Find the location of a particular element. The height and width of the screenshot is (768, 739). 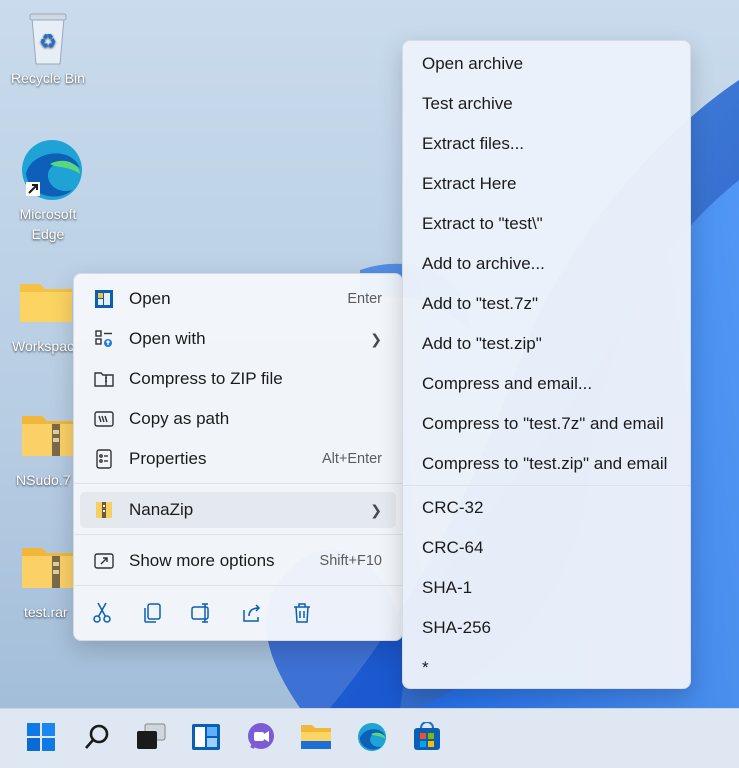

submenu-item-label: CRC-64 is located at coordinates (453, 547).